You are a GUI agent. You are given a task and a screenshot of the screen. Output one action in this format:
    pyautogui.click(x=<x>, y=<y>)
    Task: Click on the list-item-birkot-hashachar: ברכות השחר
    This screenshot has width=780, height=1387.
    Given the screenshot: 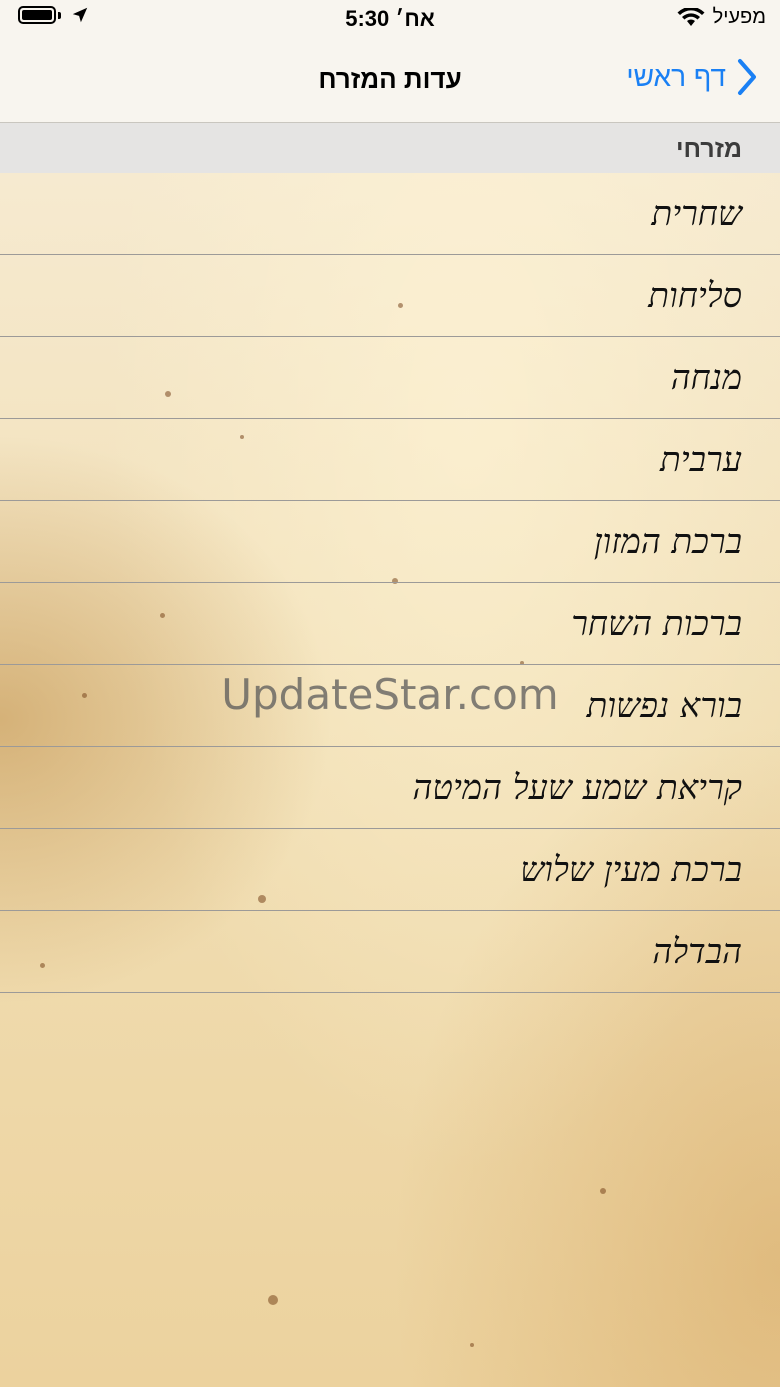 What is the action you would take?
    pyautogui.click(x=390, y=624)
    